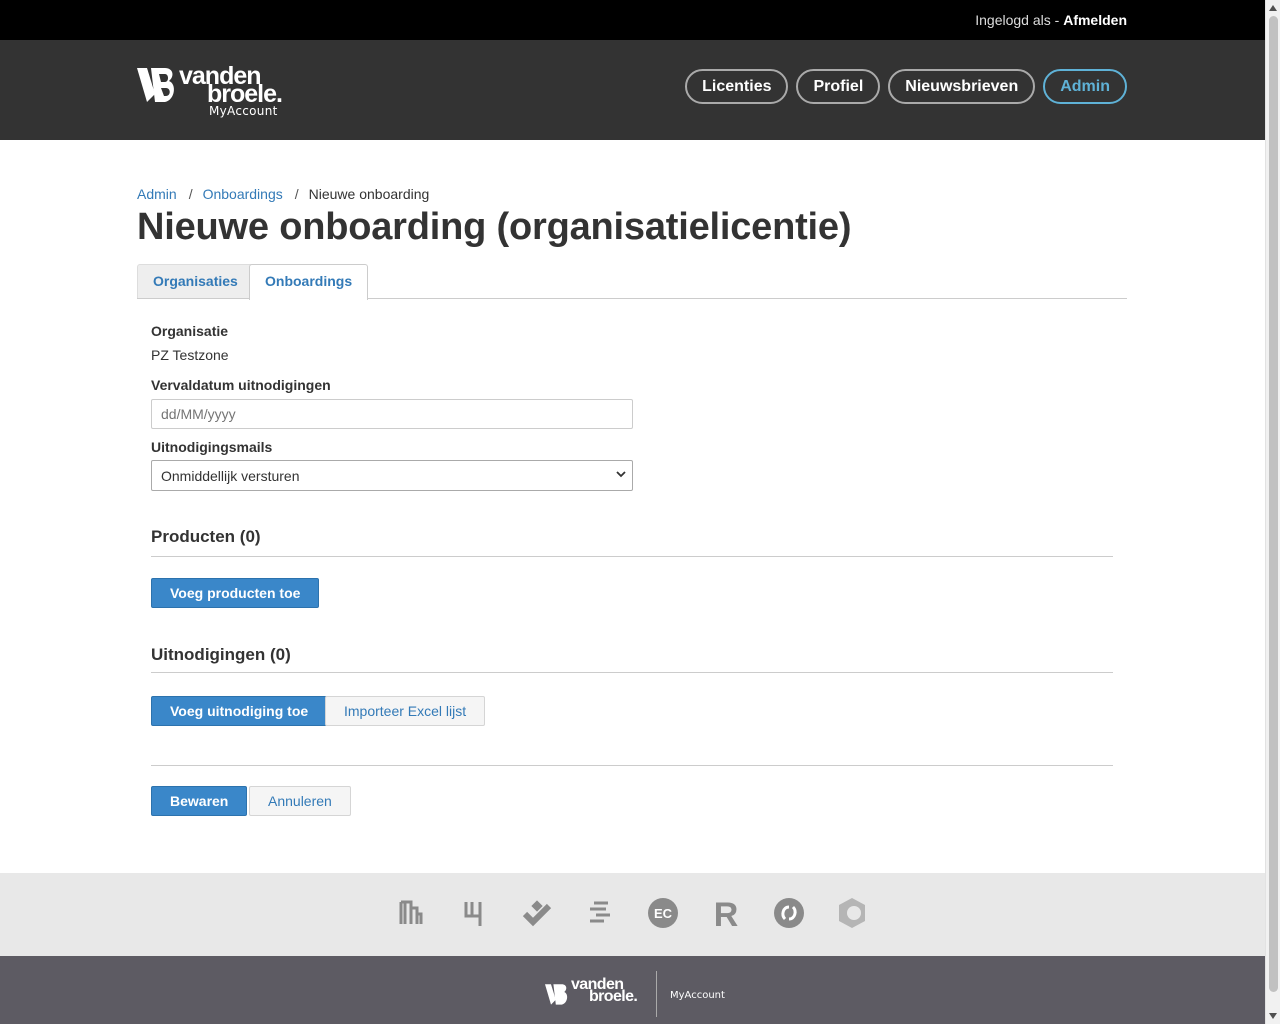  What do you see at coordinates (243, 111) in the screenshot?
I see `logo-subtitle: MyAccount` at bounding box center [243, 111].